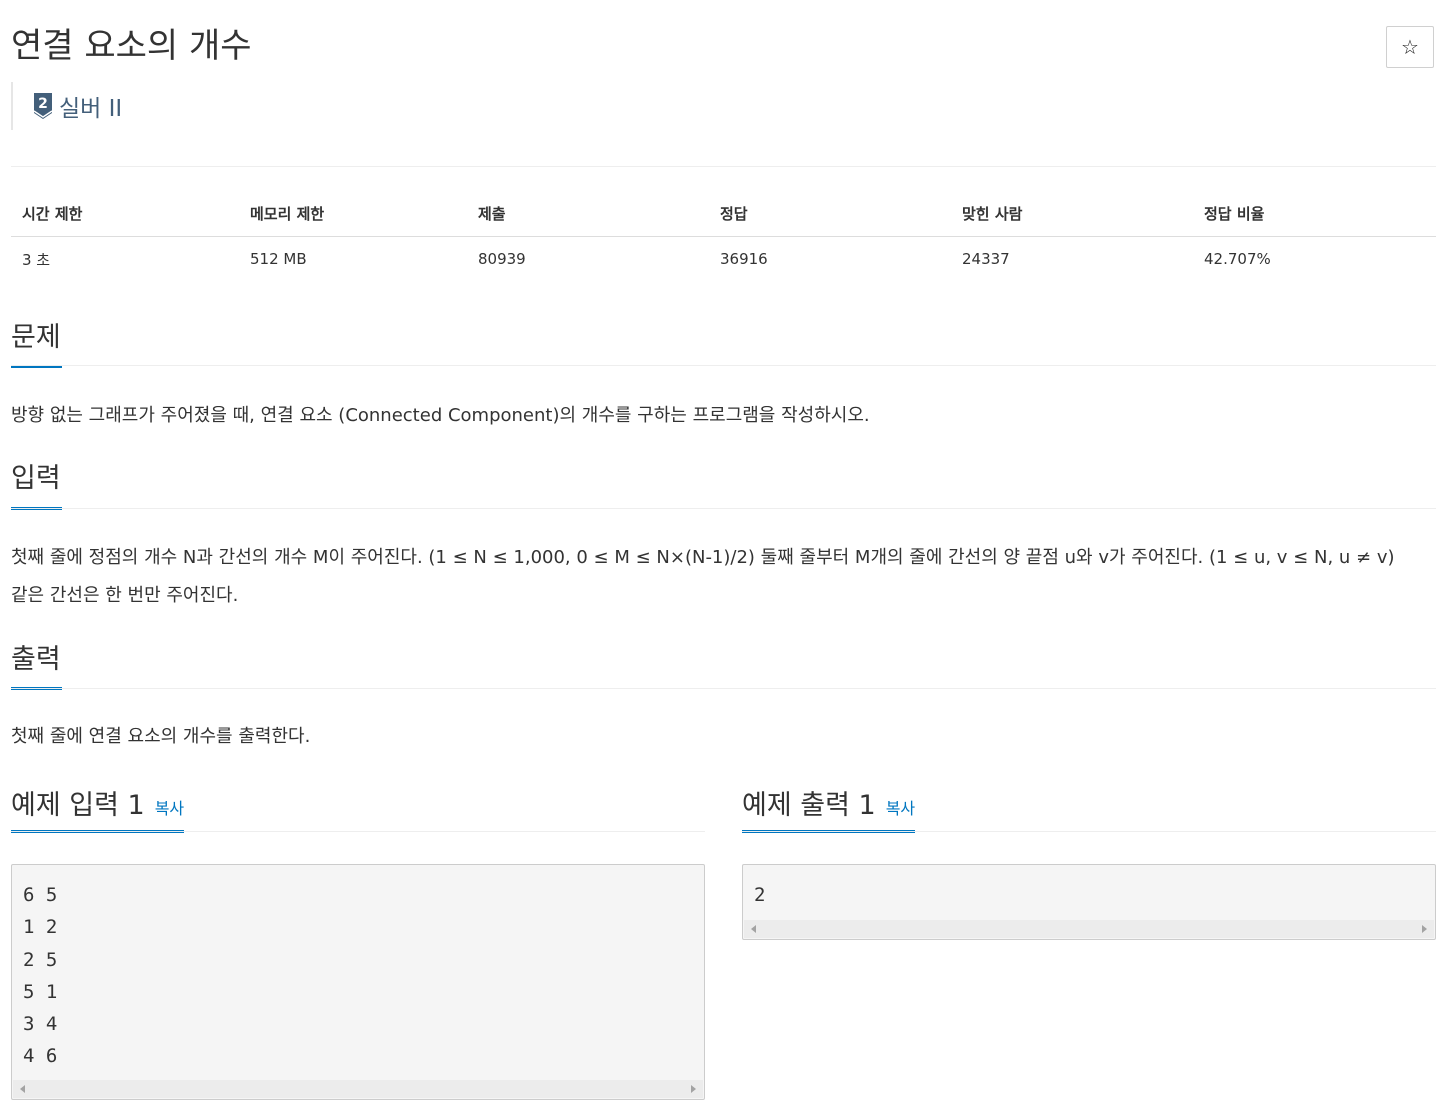 The width and height of the screenshot is (1442, 1120). What do you see at coordinates (287, 213) in the screenshot?
I see `header-memory-limit: 메모리 제한` at bounding box center [287, 213].